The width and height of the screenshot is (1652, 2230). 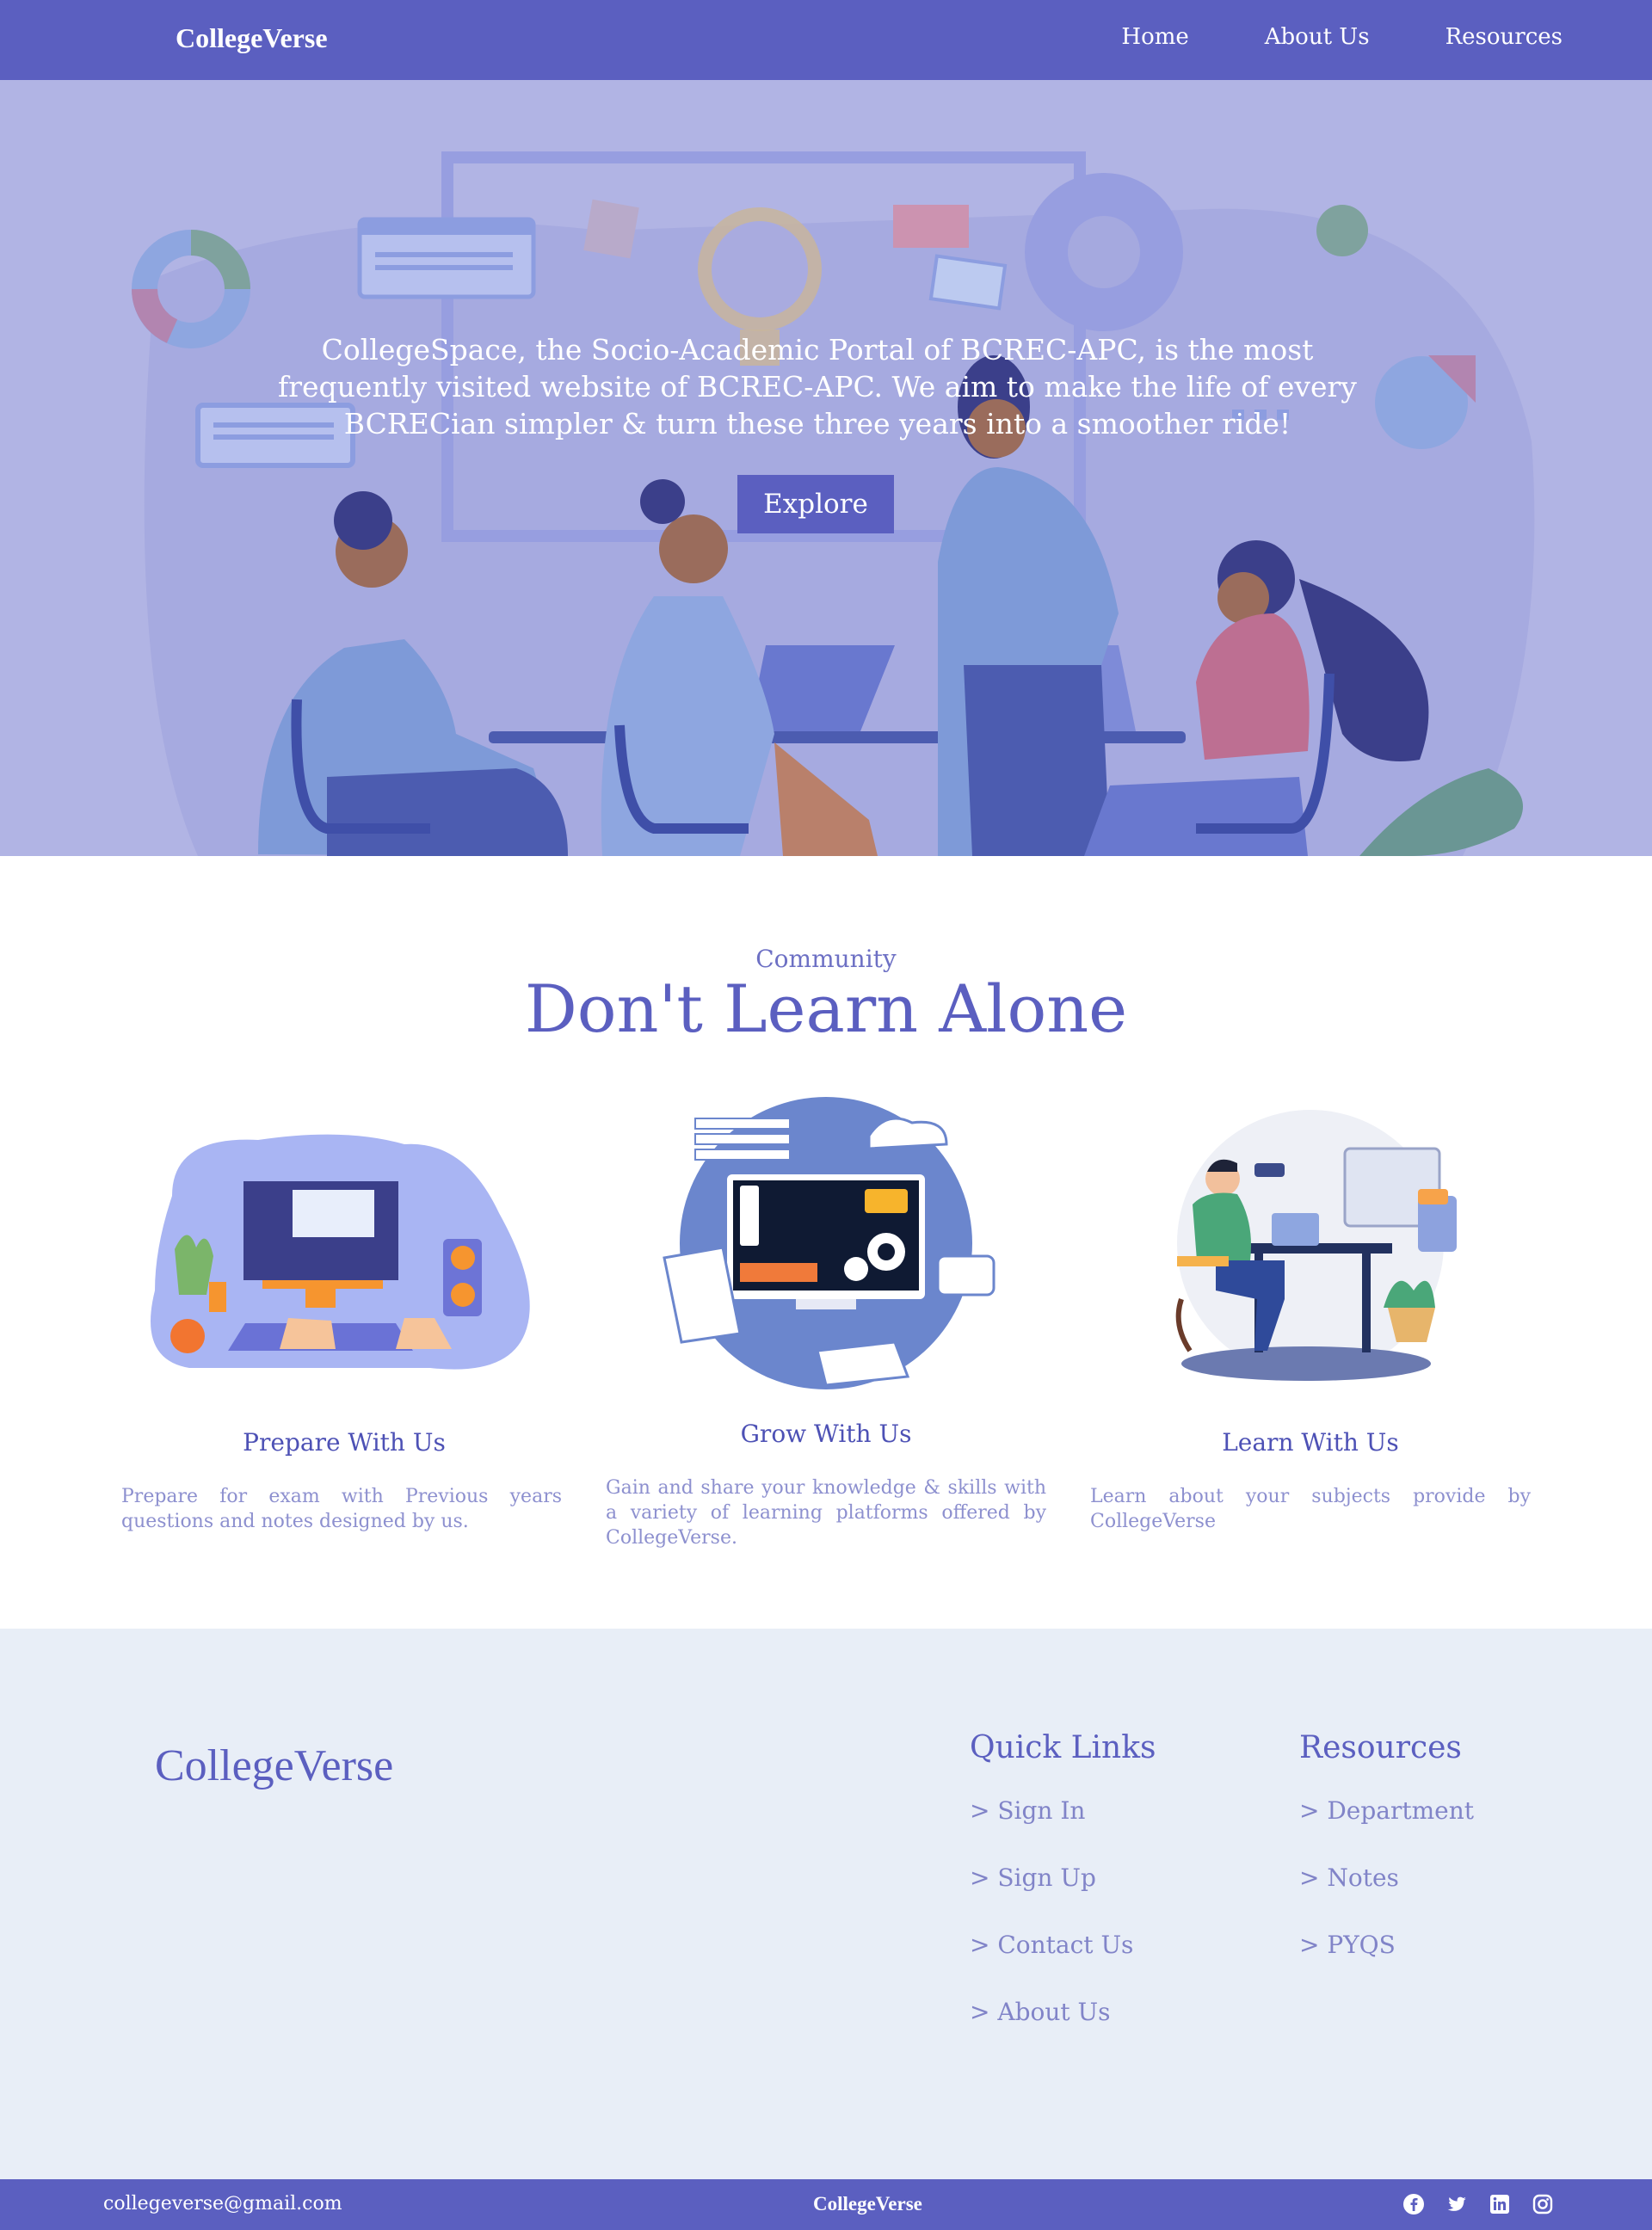 I want to click on footer-link-contact-us: > Contact Us, so click(x=1063, y=1964).